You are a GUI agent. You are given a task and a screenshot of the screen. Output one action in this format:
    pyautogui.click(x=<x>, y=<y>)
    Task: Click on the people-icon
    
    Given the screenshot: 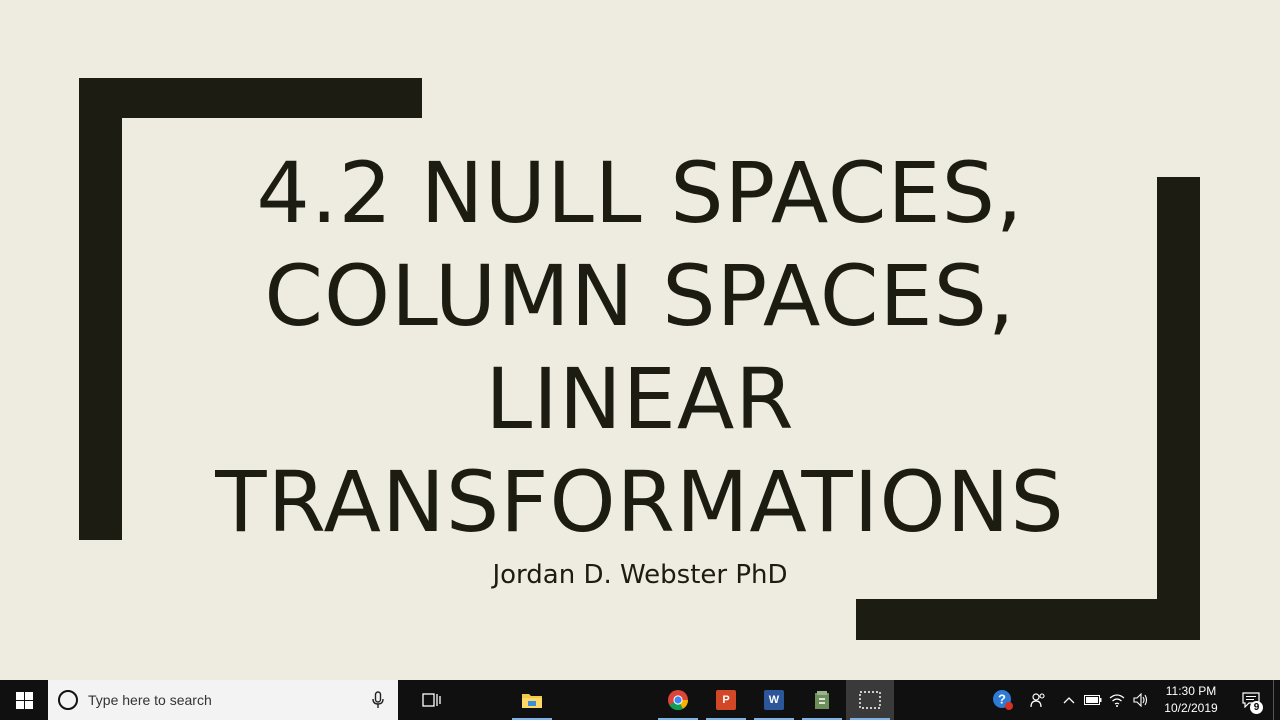 What is the action you would take?
    pyautogui.click(x=1037, y=700)
    